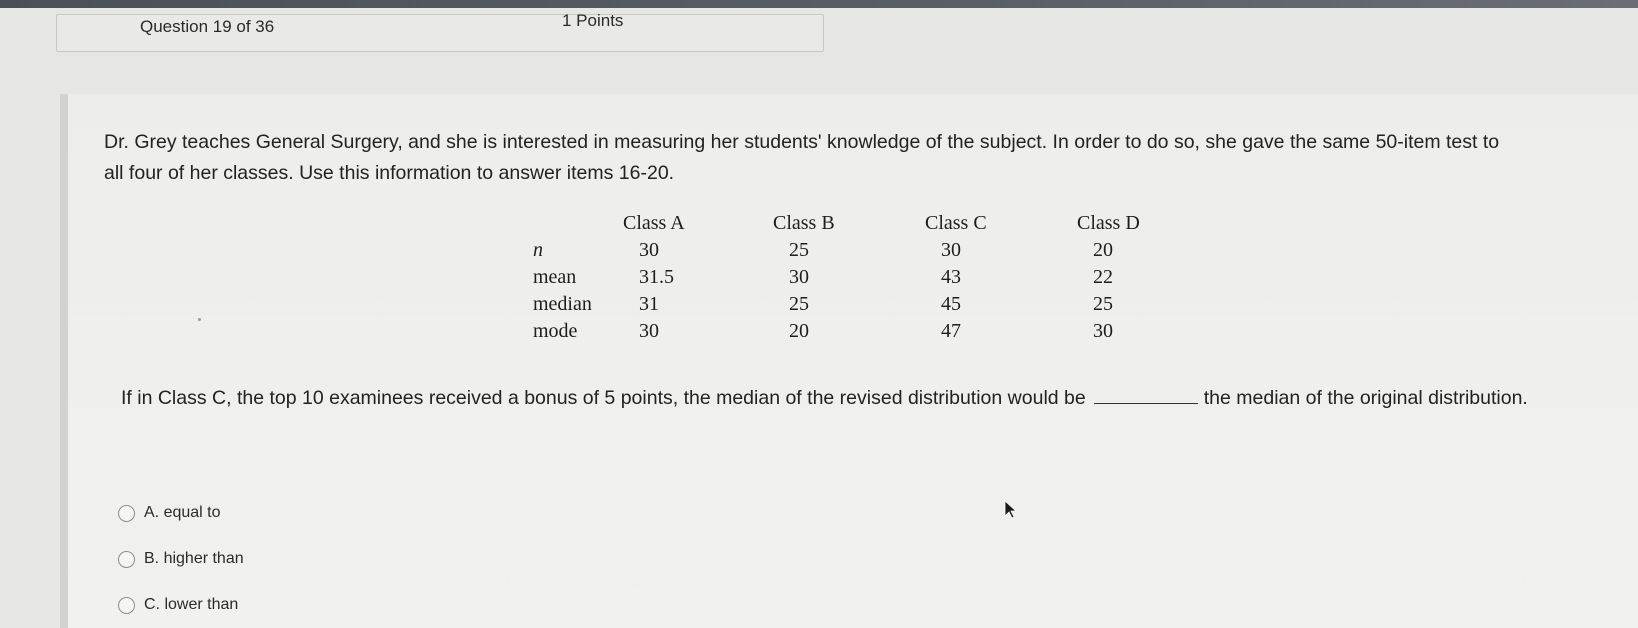 The height and width of the screenshot is (628, 1638). I want to click on table-row-mean: mean 31.5 30 43 22, so click(868, 277).